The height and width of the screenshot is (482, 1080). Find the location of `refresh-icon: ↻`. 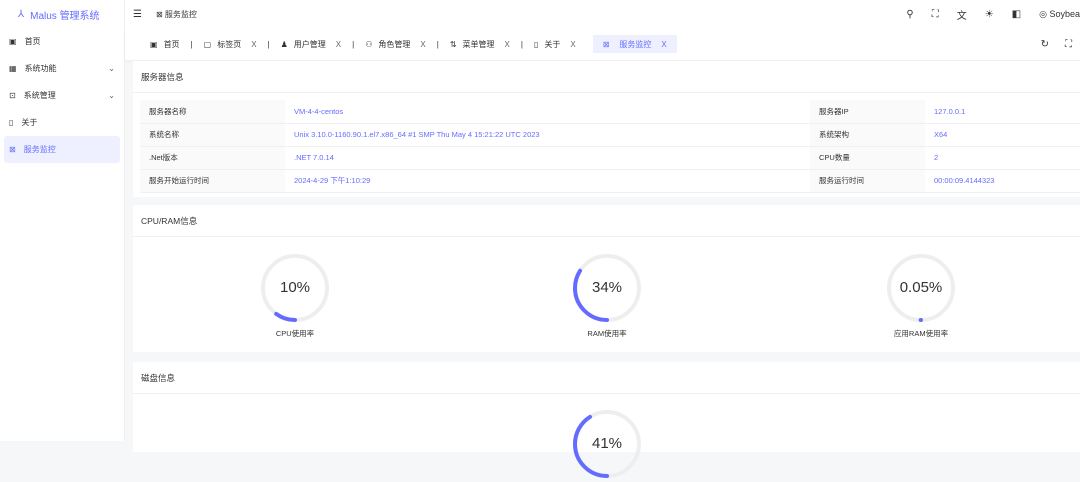

refresh-icon: ↻ is located at coordinates (1045, 44).